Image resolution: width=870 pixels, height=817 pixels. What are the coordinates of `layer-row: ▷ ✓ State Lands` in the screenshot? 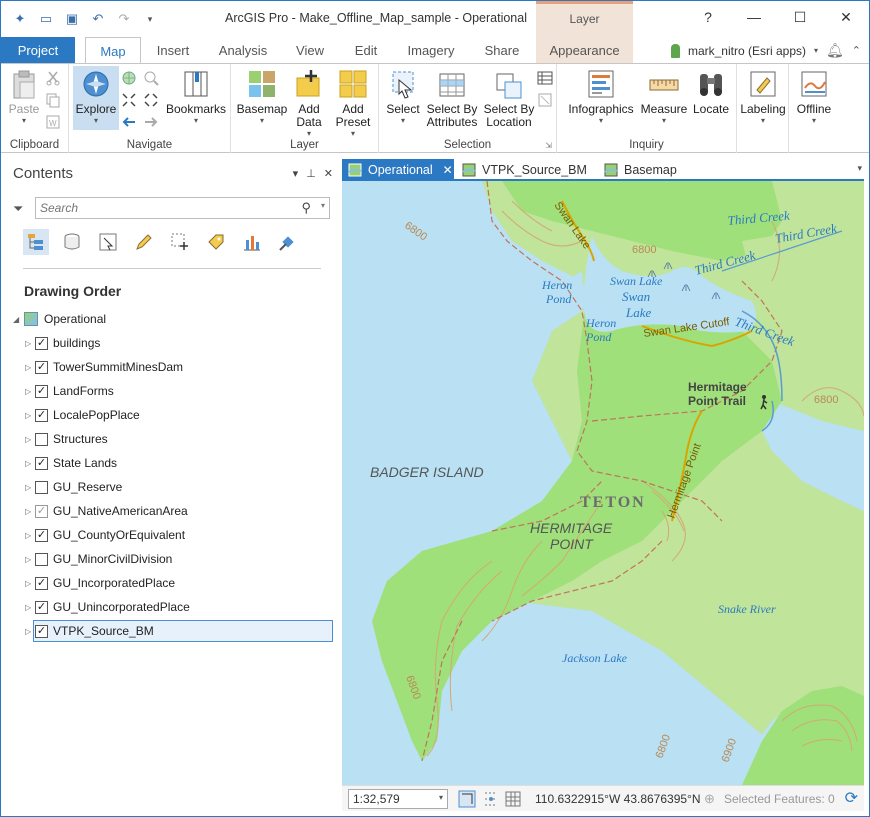 It's located at (172, 463).